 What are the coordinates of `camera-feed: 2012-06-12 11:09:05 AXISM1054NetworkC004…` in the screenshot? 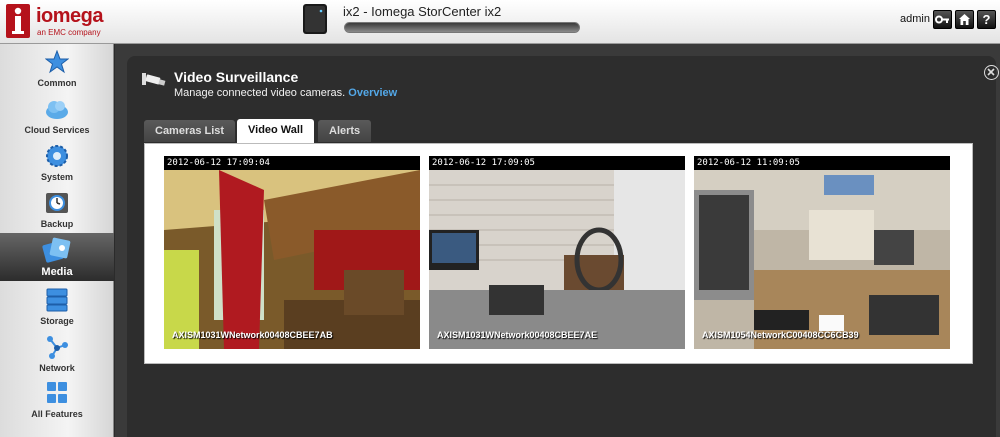 It's located at (822, 252).